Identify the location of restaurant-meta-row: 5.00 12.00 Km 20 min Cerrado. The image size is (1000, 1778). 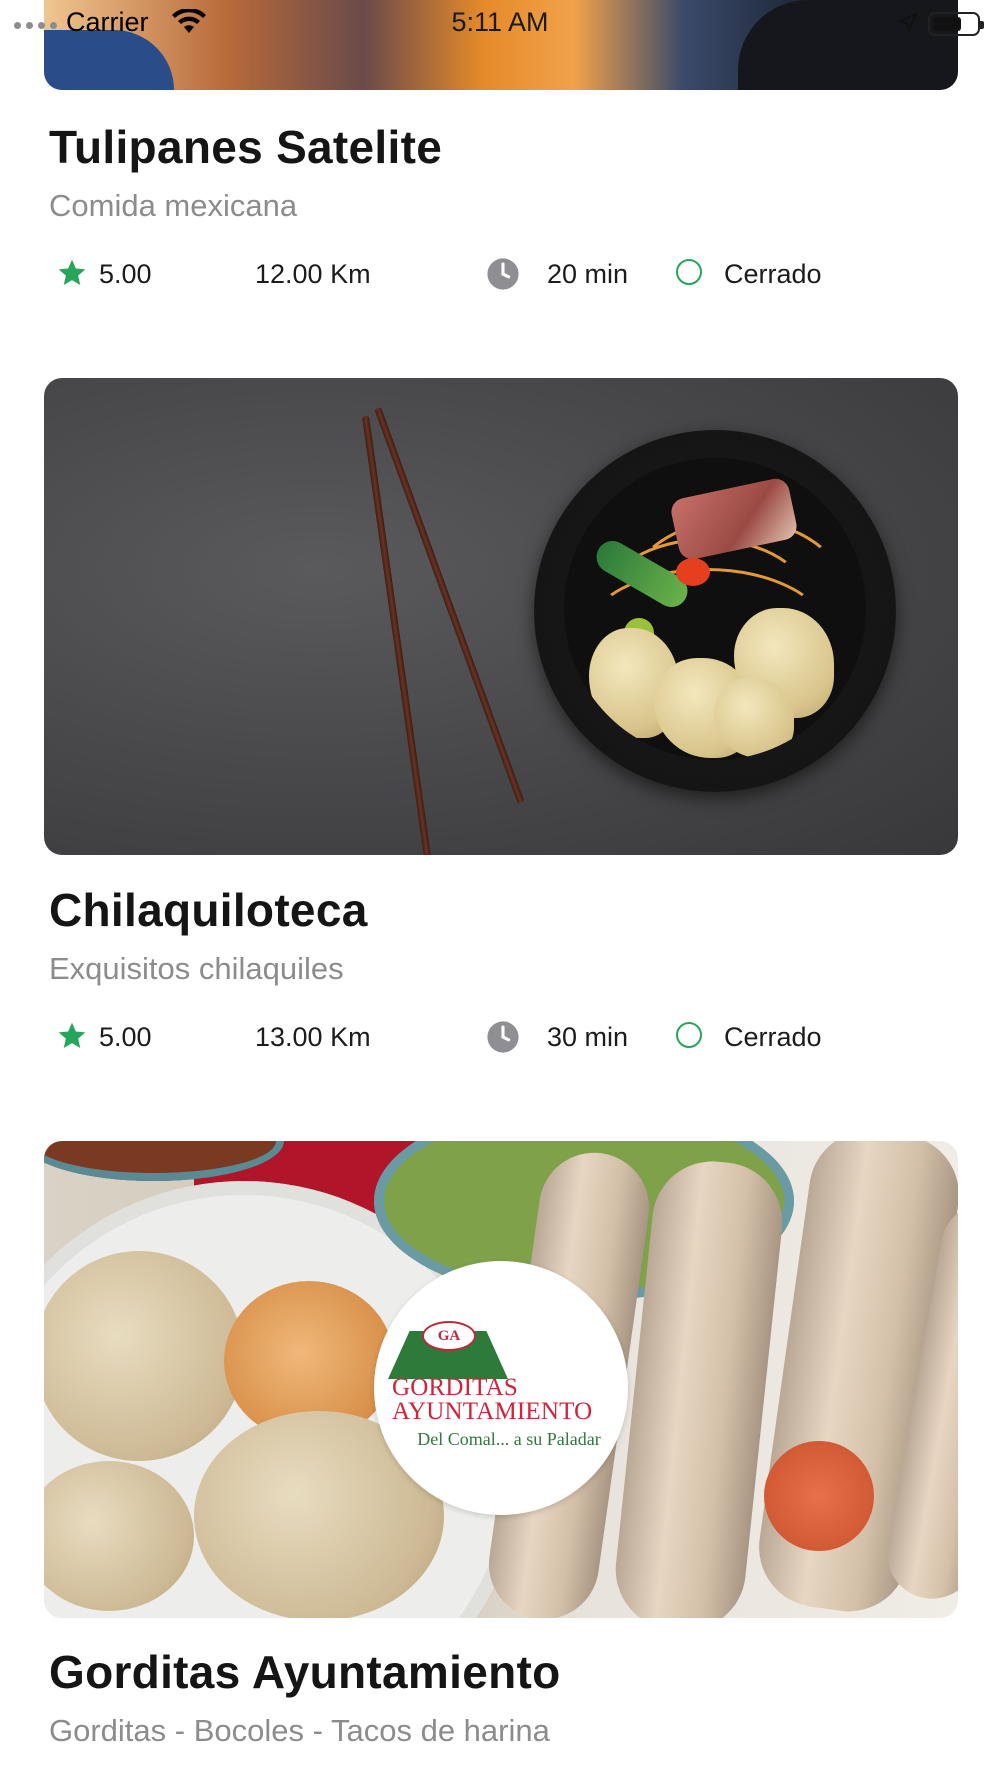
(500, 275).